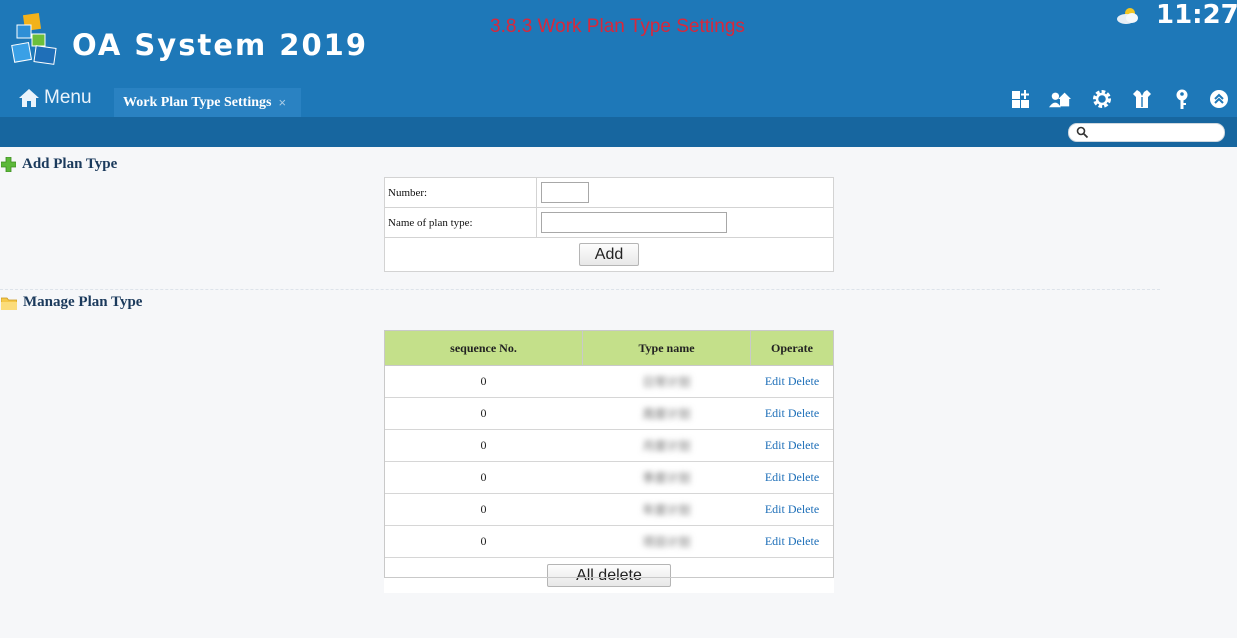  Describe the element at coordinates (68, 97) in the screenshot. I see `menu-label: Menu` at that location.